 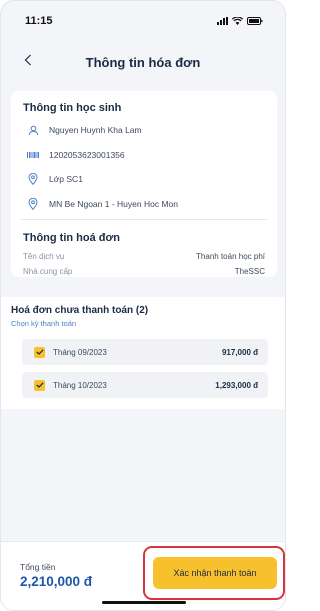 I want to click on home-indicator, so click(x=144, y=602).